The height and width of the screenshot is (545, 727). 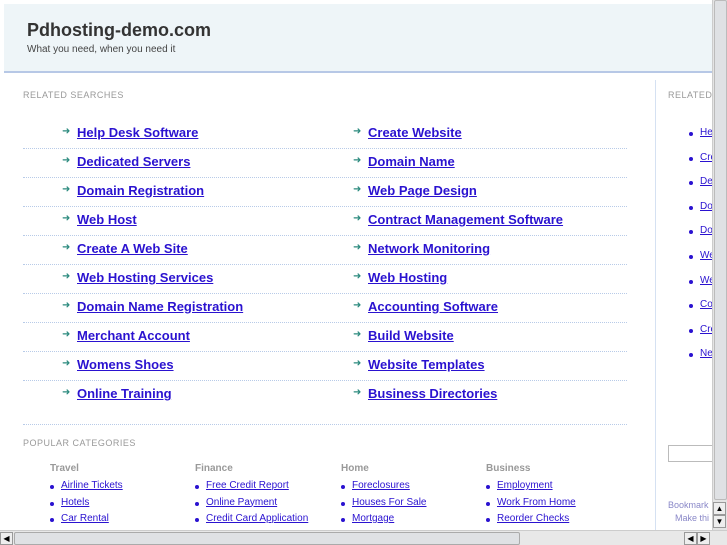 What do you see at coordinates (432, 393) in the screenshot?
I see `related-link: Business Directories` at bounding box center [432, 393].